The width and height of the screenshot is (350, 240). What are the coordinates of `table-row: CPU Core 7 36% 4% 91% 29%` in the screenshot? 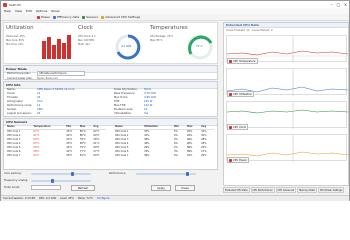 It's located at (164, 155).